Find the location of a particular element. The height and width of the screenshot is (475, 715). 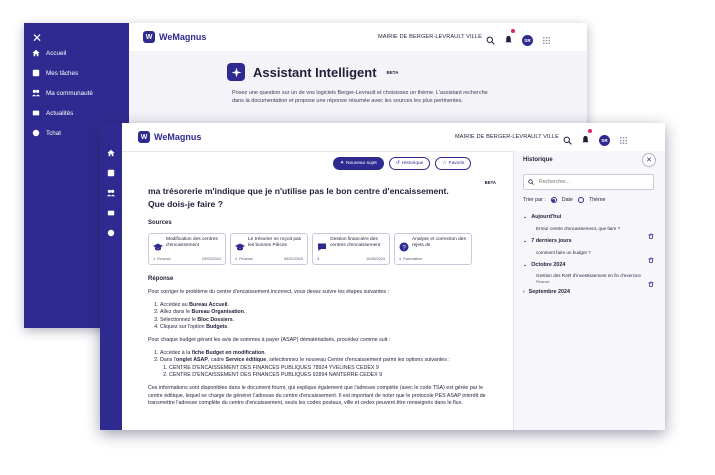

source-ref: 3. is located at coordinates (319, 259).